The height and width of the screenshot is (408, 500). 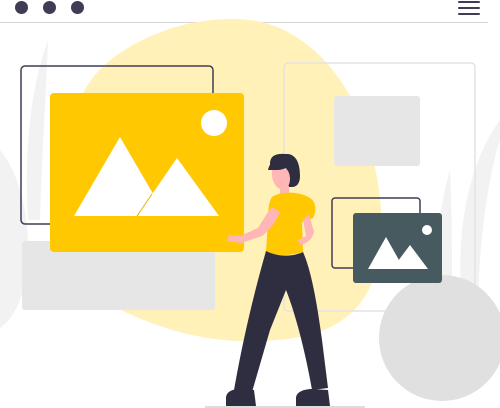 What do you see at coordinates (439, 338) in the screenshot?
I see `decorative-circle` at bounding box center [439, 338].